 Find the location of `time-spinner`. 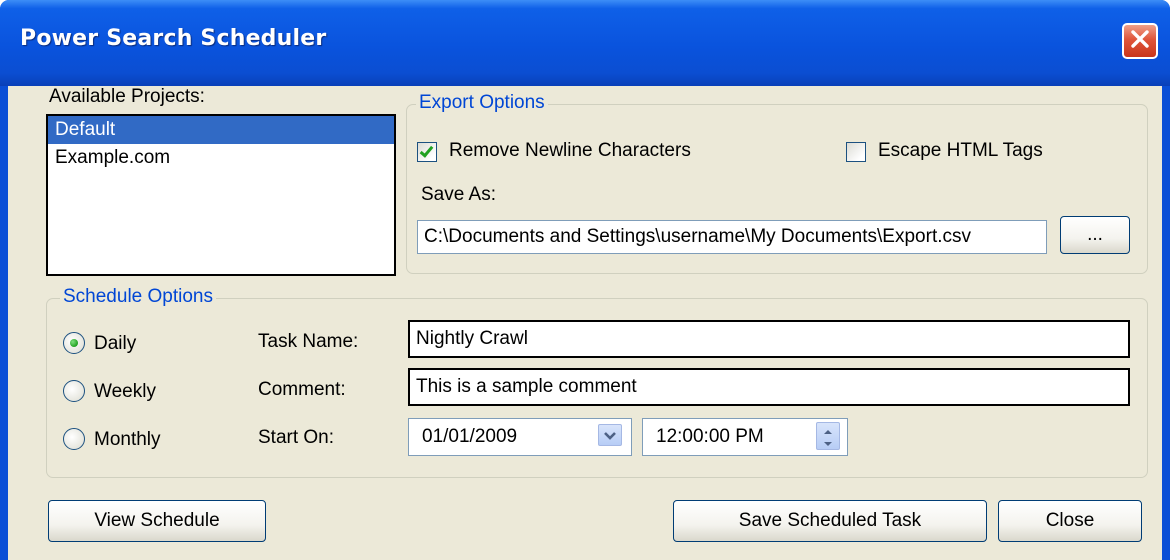

time-spinner is located at coordinates (828, 436).